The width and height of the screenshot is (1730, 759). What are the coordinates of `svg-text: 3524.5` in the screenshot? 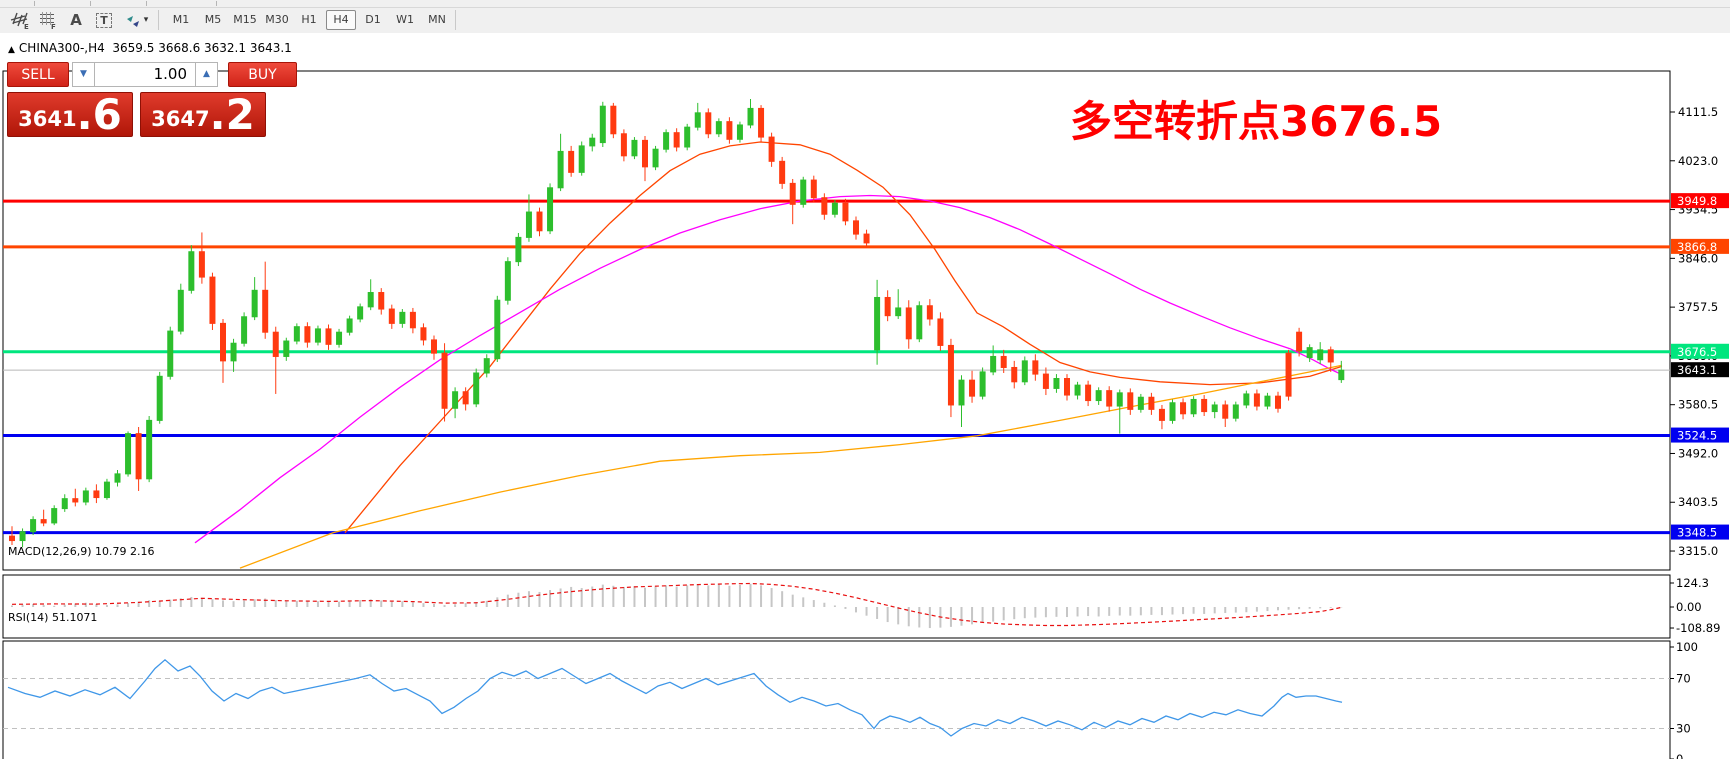 It's located at (1697, 436).